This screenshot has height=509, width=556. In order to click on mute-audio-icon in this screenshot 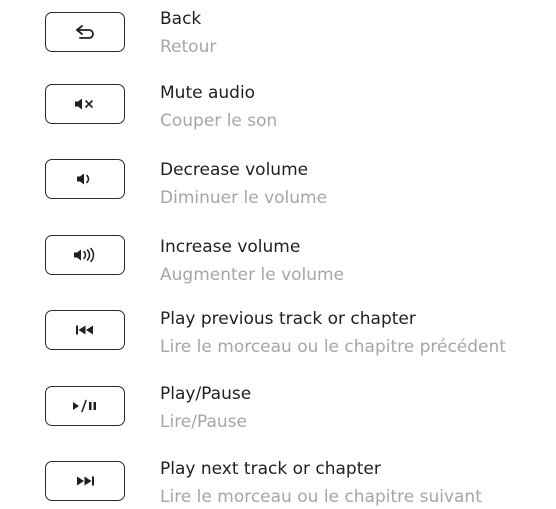, I will do `click(84, 104)`.